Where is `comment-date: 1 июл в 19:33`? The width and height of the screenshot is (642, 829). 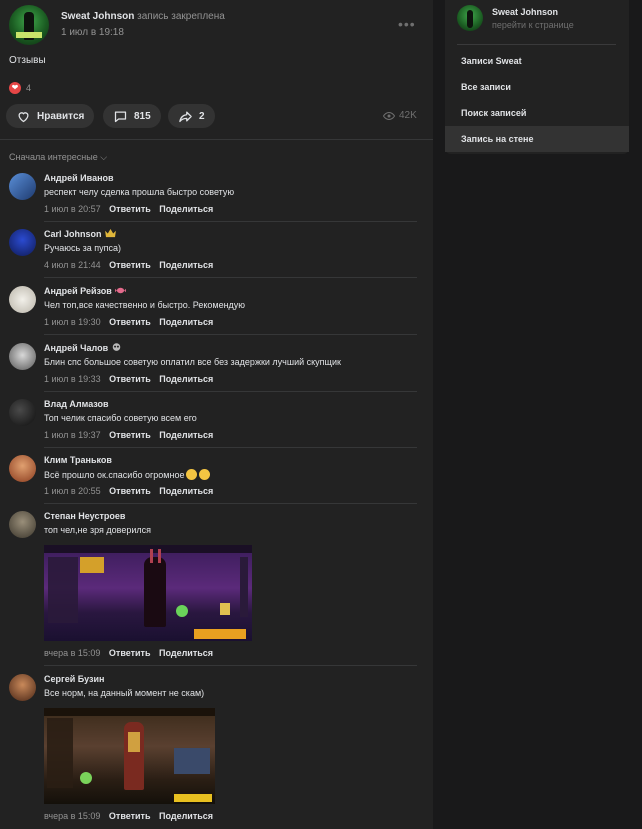 comment-date: 1 июл в 19:33 is located at coordinates (72, 379).